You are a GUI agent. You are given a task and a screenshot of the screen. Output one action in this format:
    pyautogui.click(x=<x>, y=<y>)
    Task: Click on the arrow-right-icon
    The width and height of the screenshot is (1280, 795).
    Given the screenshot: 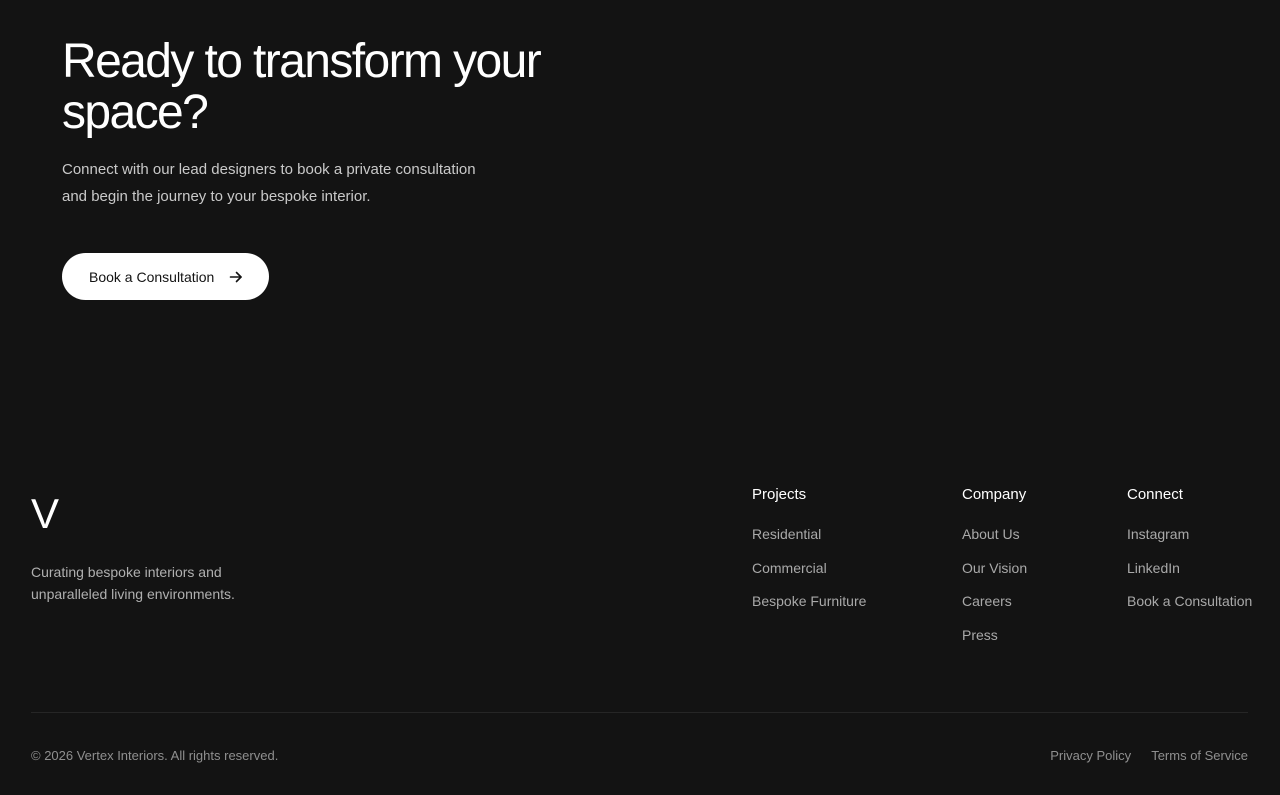 What is the action you would take?
    pyautogui.click(x=236, y=277)
    